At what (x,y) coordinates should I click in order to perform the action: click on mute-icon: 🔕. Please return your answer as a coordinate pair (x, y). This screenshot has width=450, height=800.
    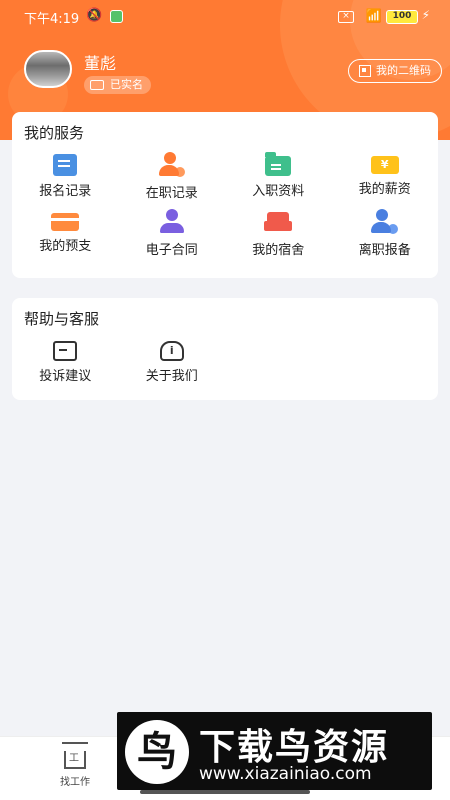
    Looking at the image, I should click on (94, 15).